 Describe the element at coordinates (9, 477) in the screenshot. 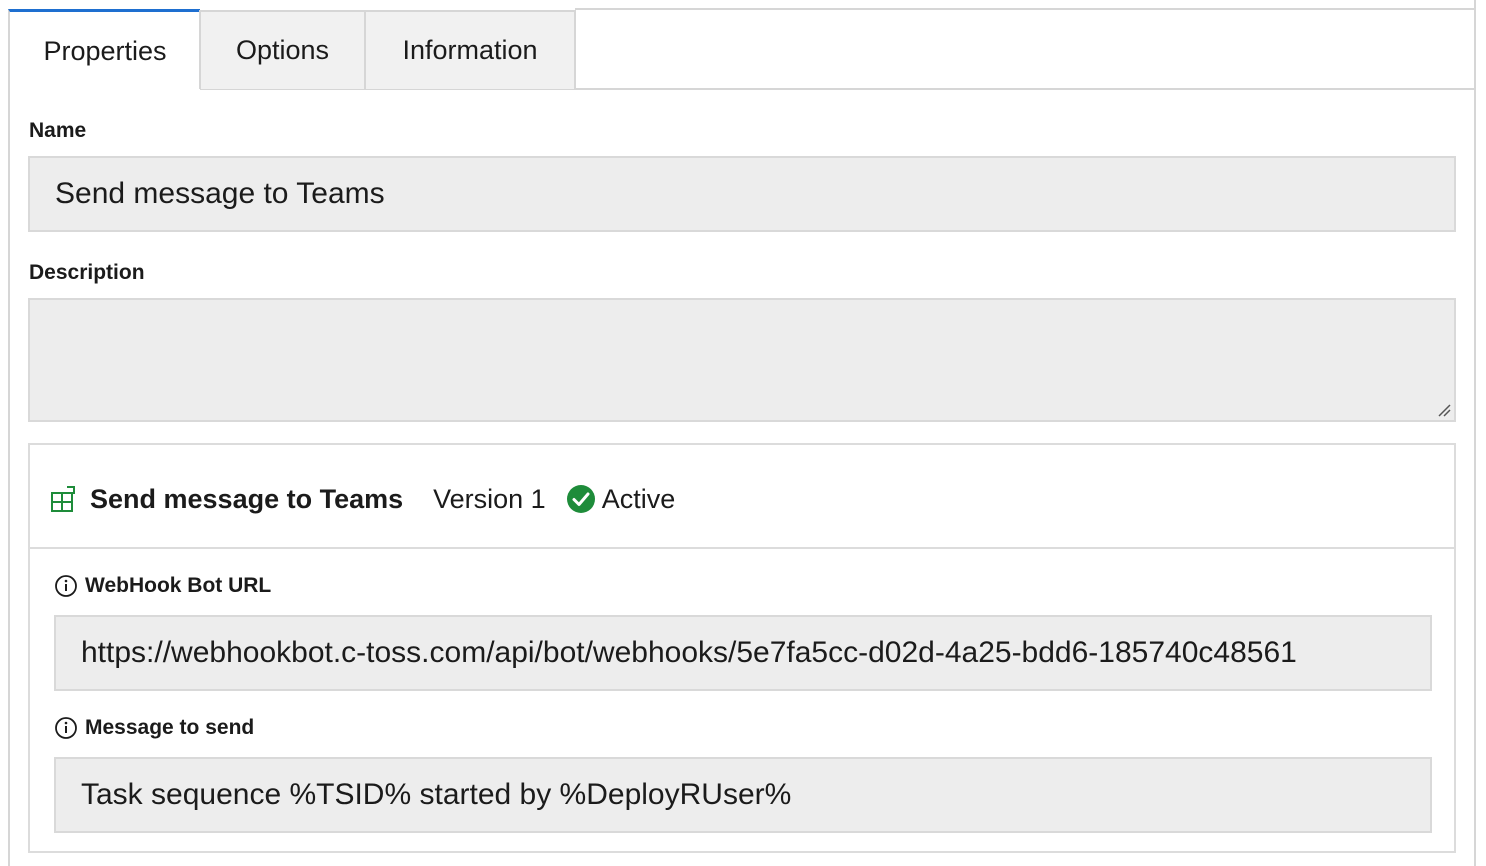

I see `panel-left-border` at that location.